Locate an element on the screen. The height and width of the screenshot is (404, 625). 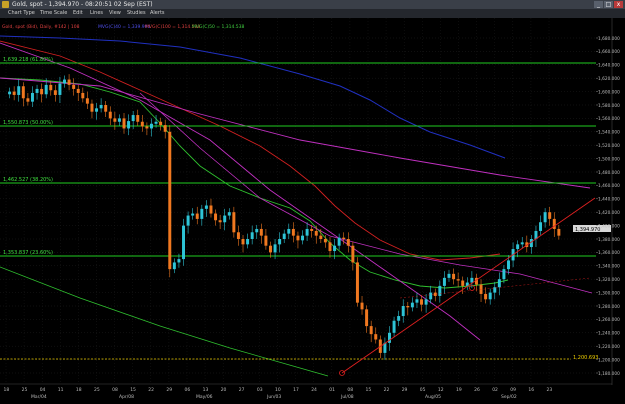
price-tick-label: 1,240.000 is located at coordinates (609, 334).